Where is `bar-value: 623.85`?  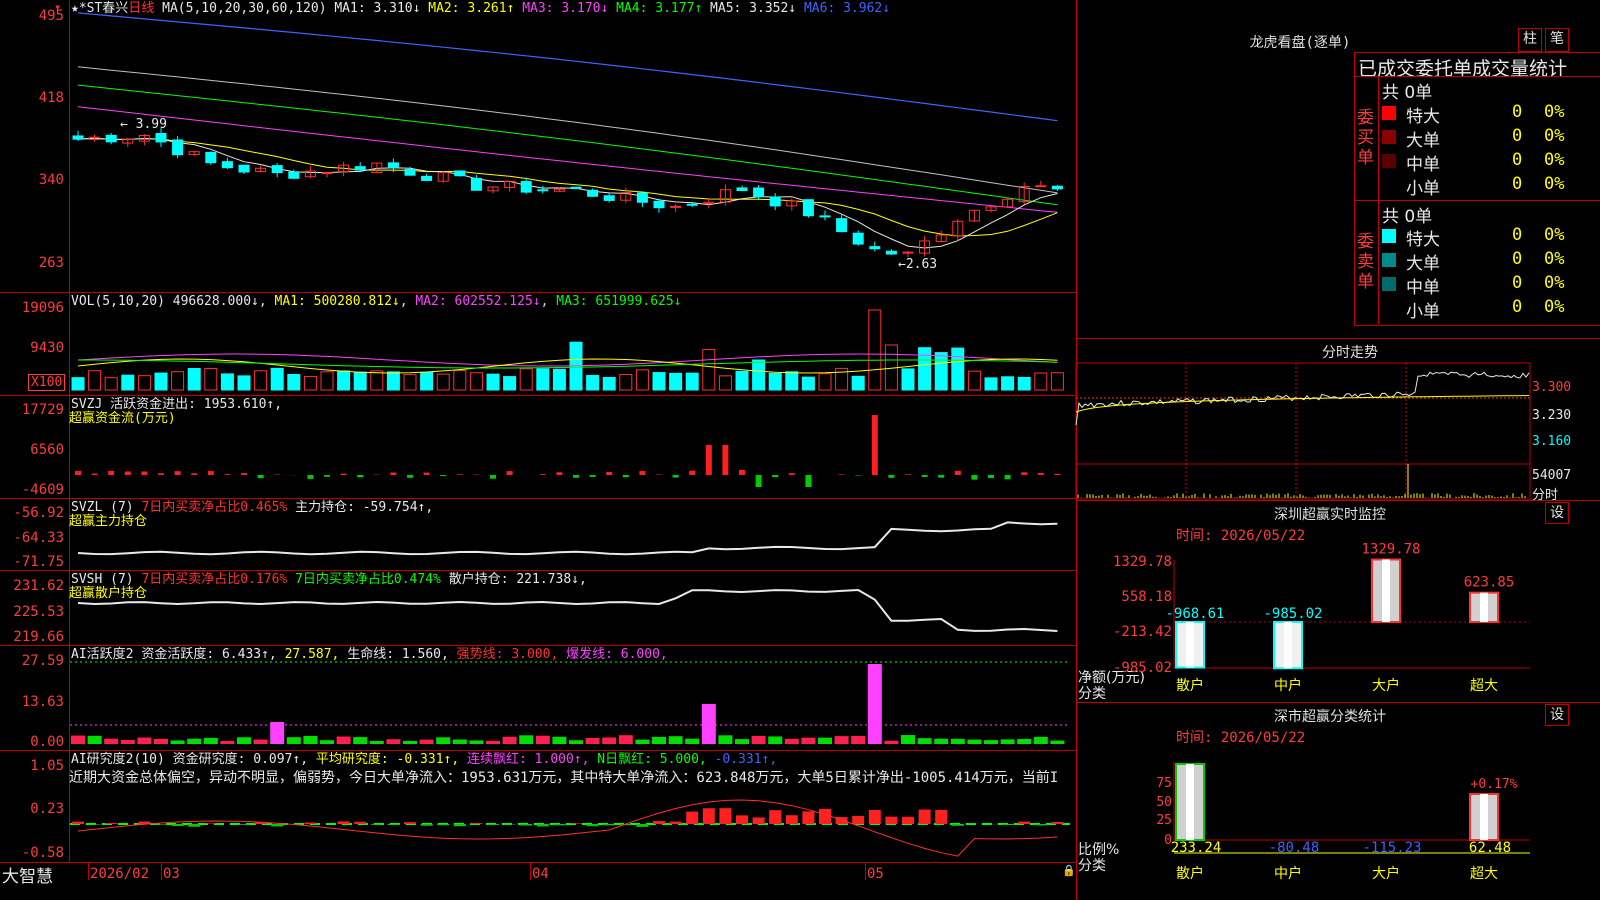 bar-value: 623.85 is located at coordinates (1489, 583).